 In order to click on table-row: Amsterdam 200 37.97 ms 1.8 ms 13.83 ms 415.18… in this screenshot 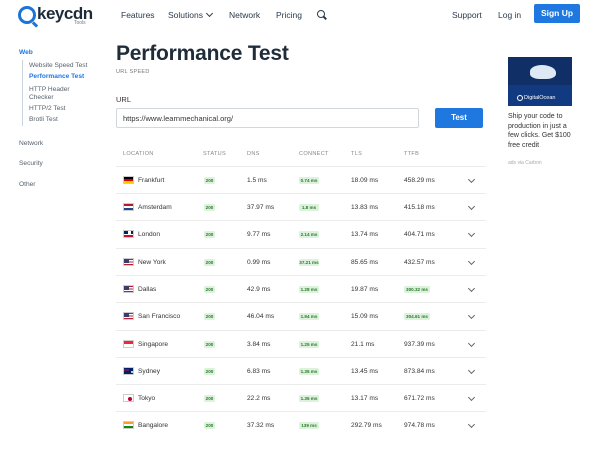, I will do `click(301, 206)`.